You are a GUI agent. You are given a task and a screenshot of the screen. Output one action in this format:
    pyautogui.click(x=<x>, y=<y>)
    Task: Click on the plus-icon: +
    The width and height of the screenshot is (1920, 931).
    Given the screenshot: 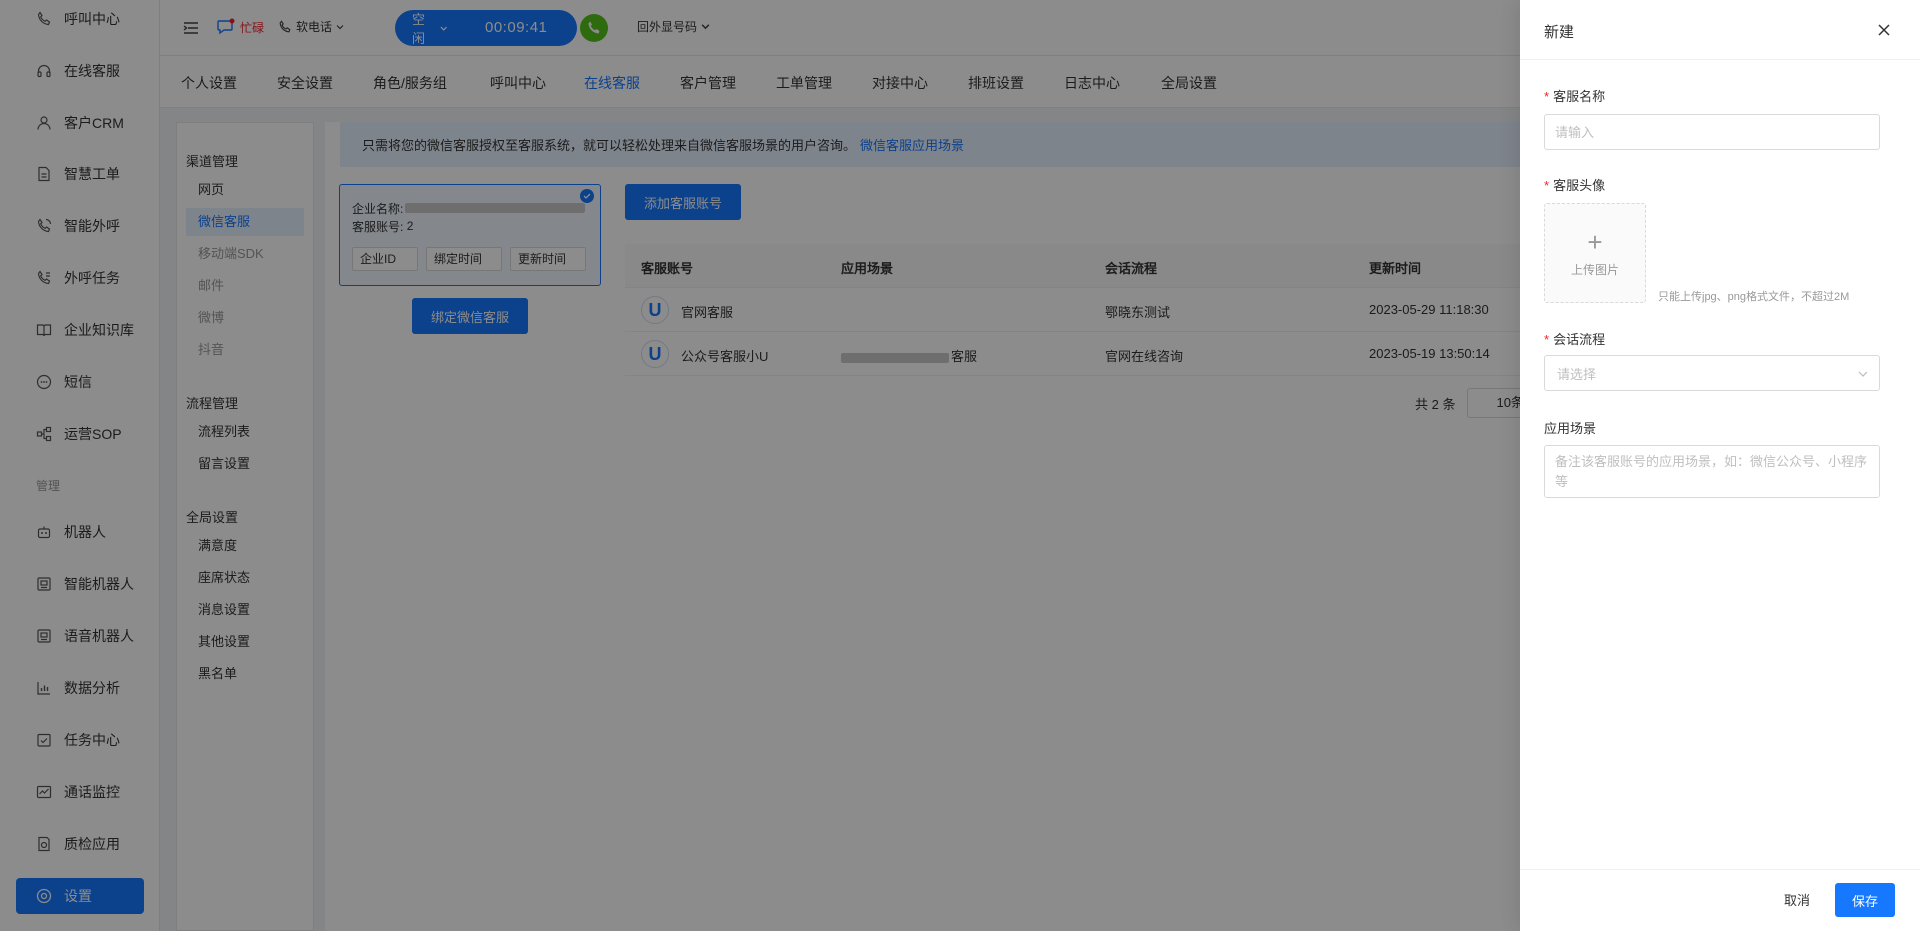 What is the action you would take?
    pyautogui.click(x=1595, y=241)
    